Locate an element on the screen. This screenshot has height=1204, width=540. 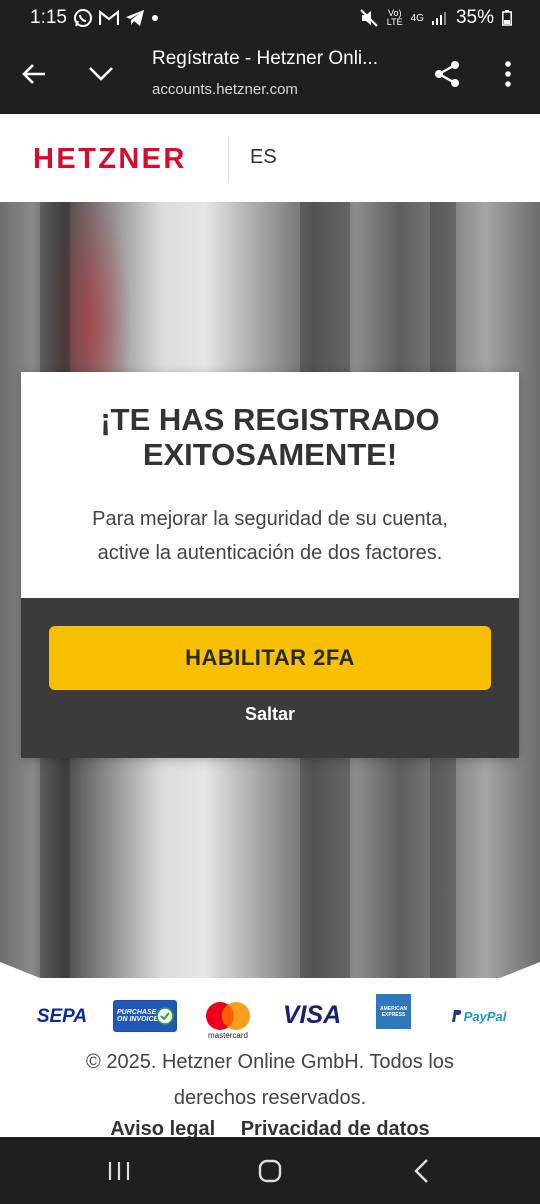
mastercard-logo: mastercard is located at coordinates (228, 1020).